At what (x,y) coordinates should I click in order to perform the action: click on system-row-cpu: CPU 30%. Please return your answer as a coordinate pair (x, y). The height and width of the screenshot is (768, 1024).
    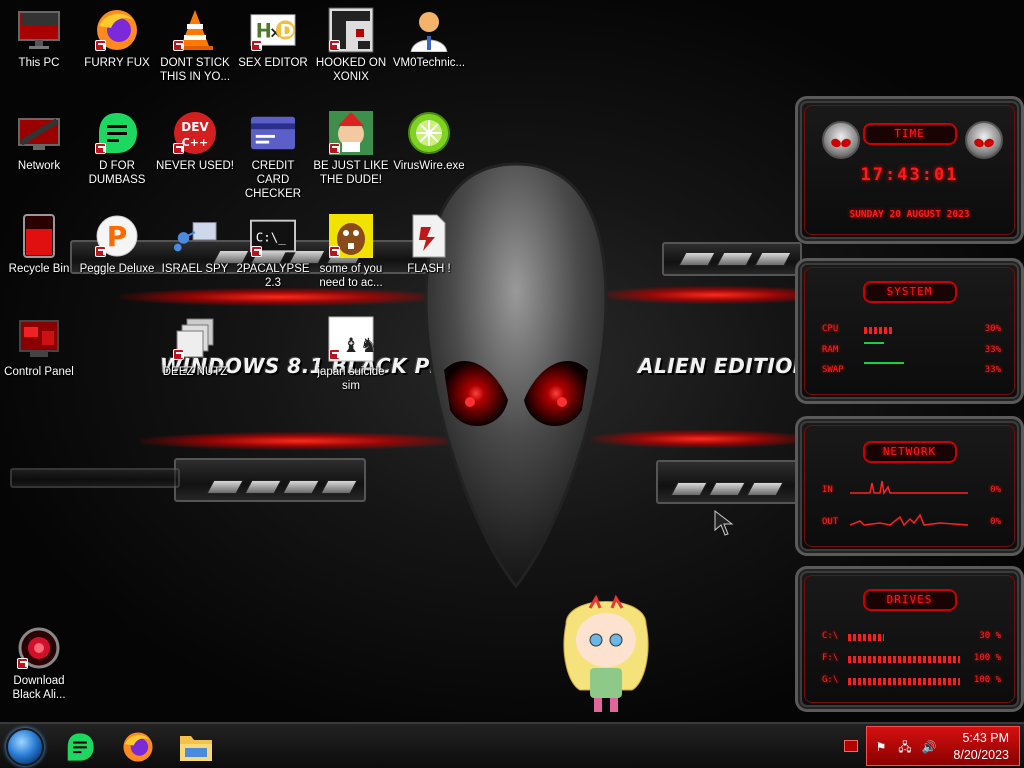
    Looking at the image, I should click on (911, 331).